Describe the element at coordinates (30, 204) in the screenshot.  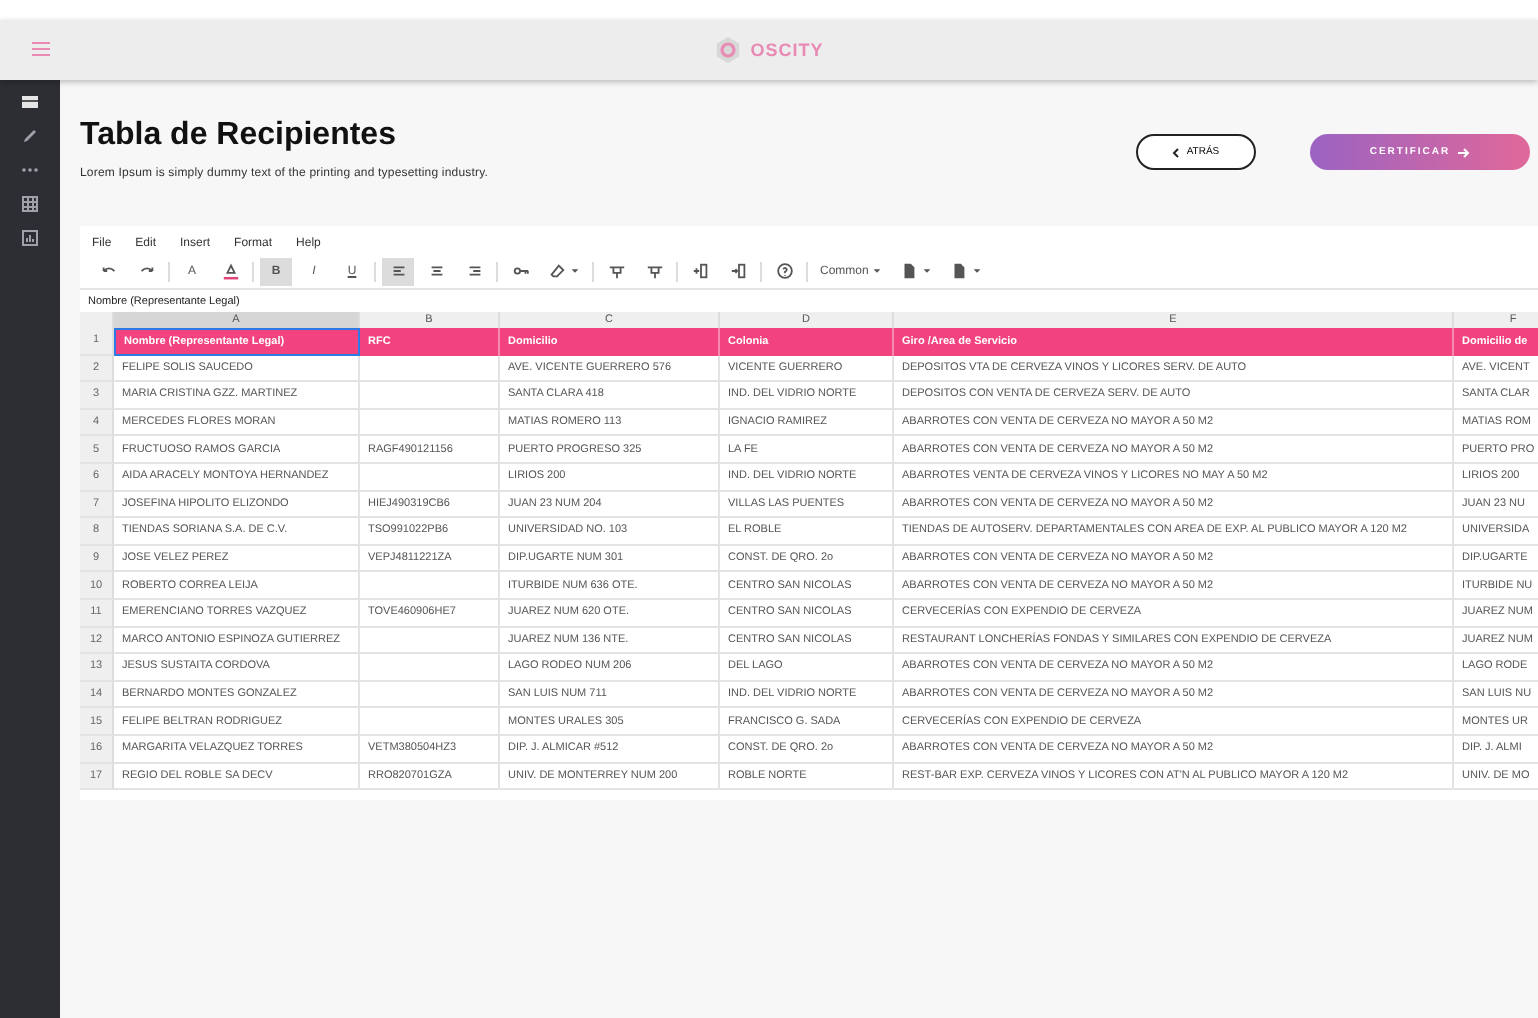
I see `grid-icon` at that location.